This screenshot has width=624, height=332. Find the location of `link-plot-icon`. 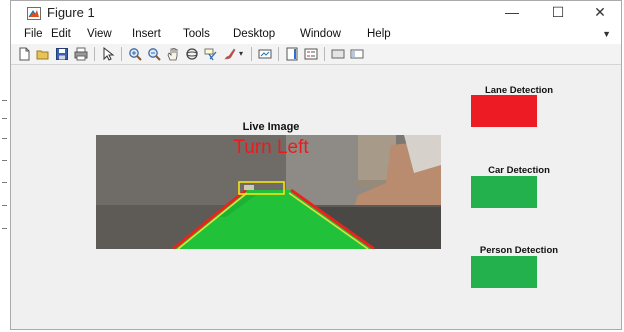

link-plot-icon is located at coordinates (265, 54).